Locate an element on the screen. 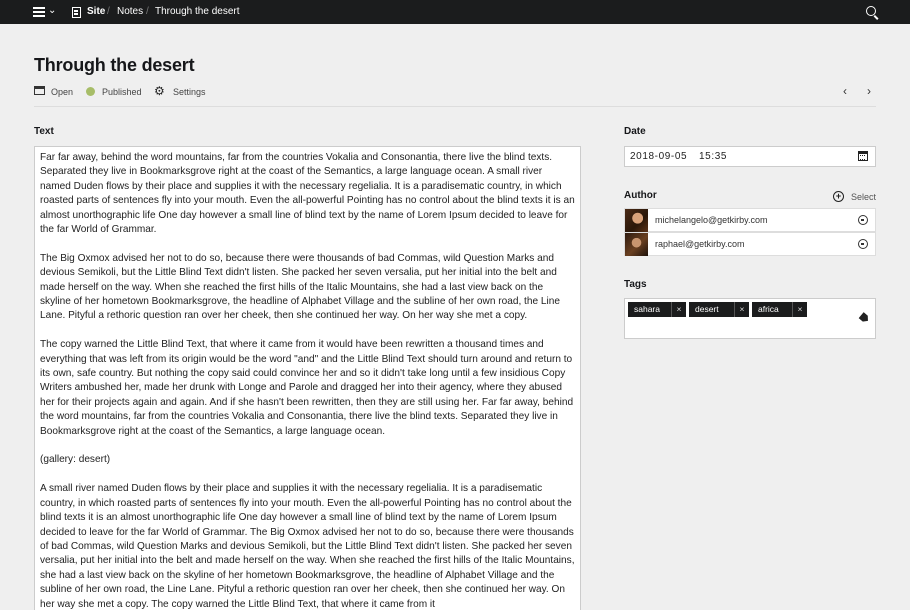 This screenshot has height=610, width=910. tag-icon is located at coordinates (864, 318).